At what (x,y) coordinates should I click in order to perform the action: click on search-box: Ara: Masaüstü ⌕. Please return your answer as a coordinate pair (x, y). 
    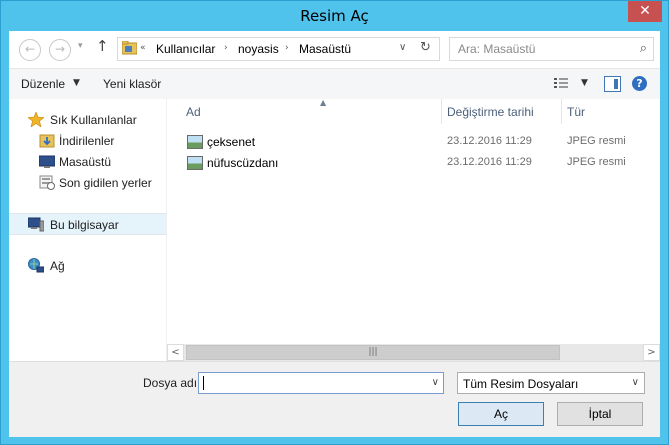
    Looking at the image, I should click on (551, 49).